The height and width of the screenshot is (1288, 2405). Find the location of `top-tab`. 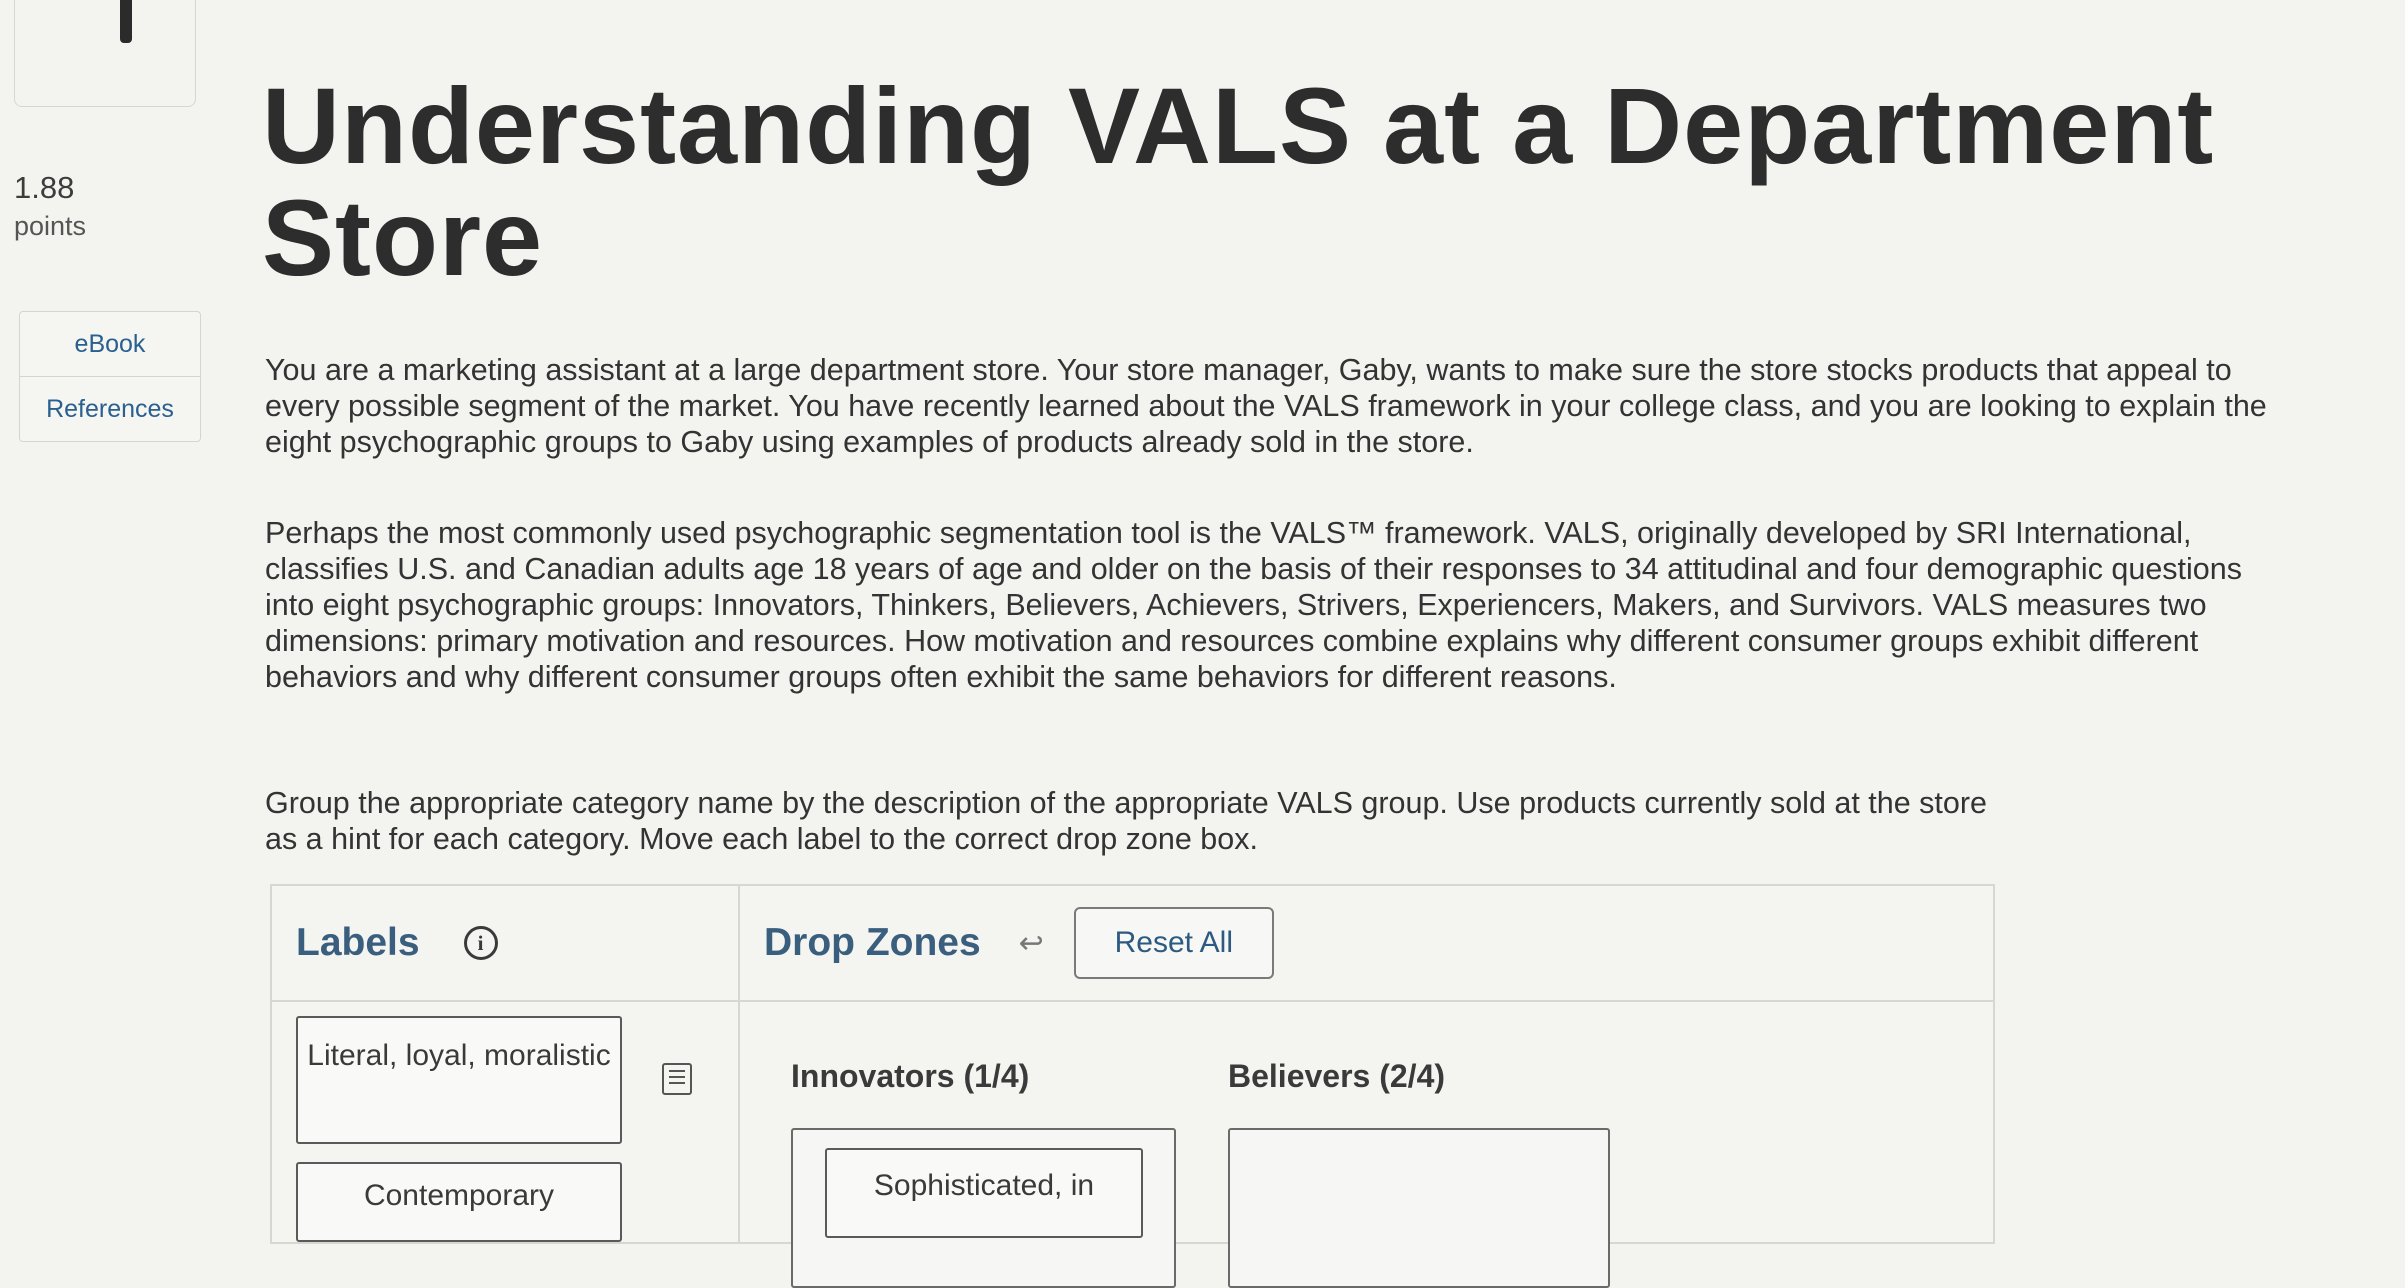

top-tab is located at coordinates (105, 53).